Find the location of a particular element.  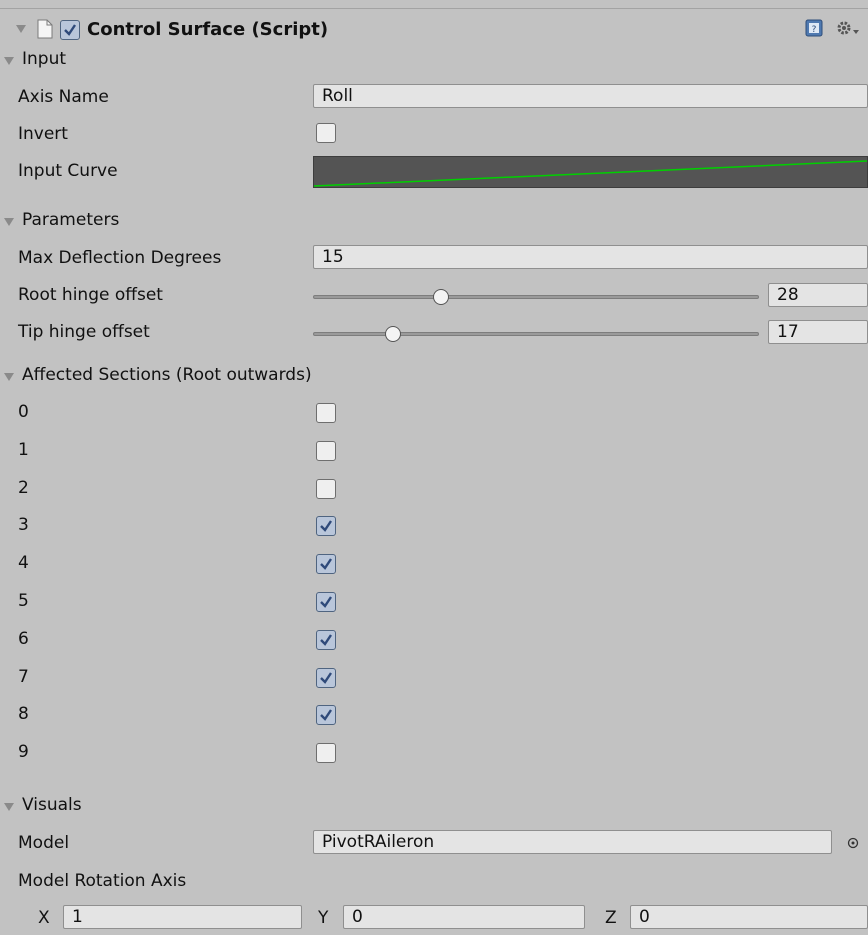

section-7-checkbox is located at coordinates (326, 677).